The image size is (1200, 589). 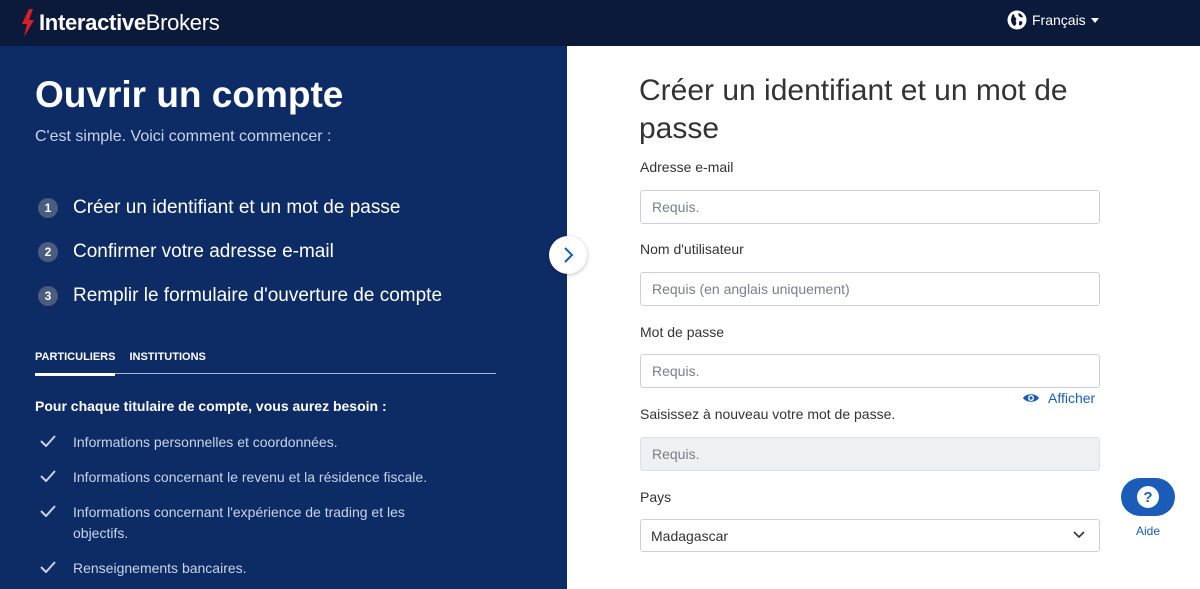 I want to click on country-select: Madagascar, so click(x=870, y=535).